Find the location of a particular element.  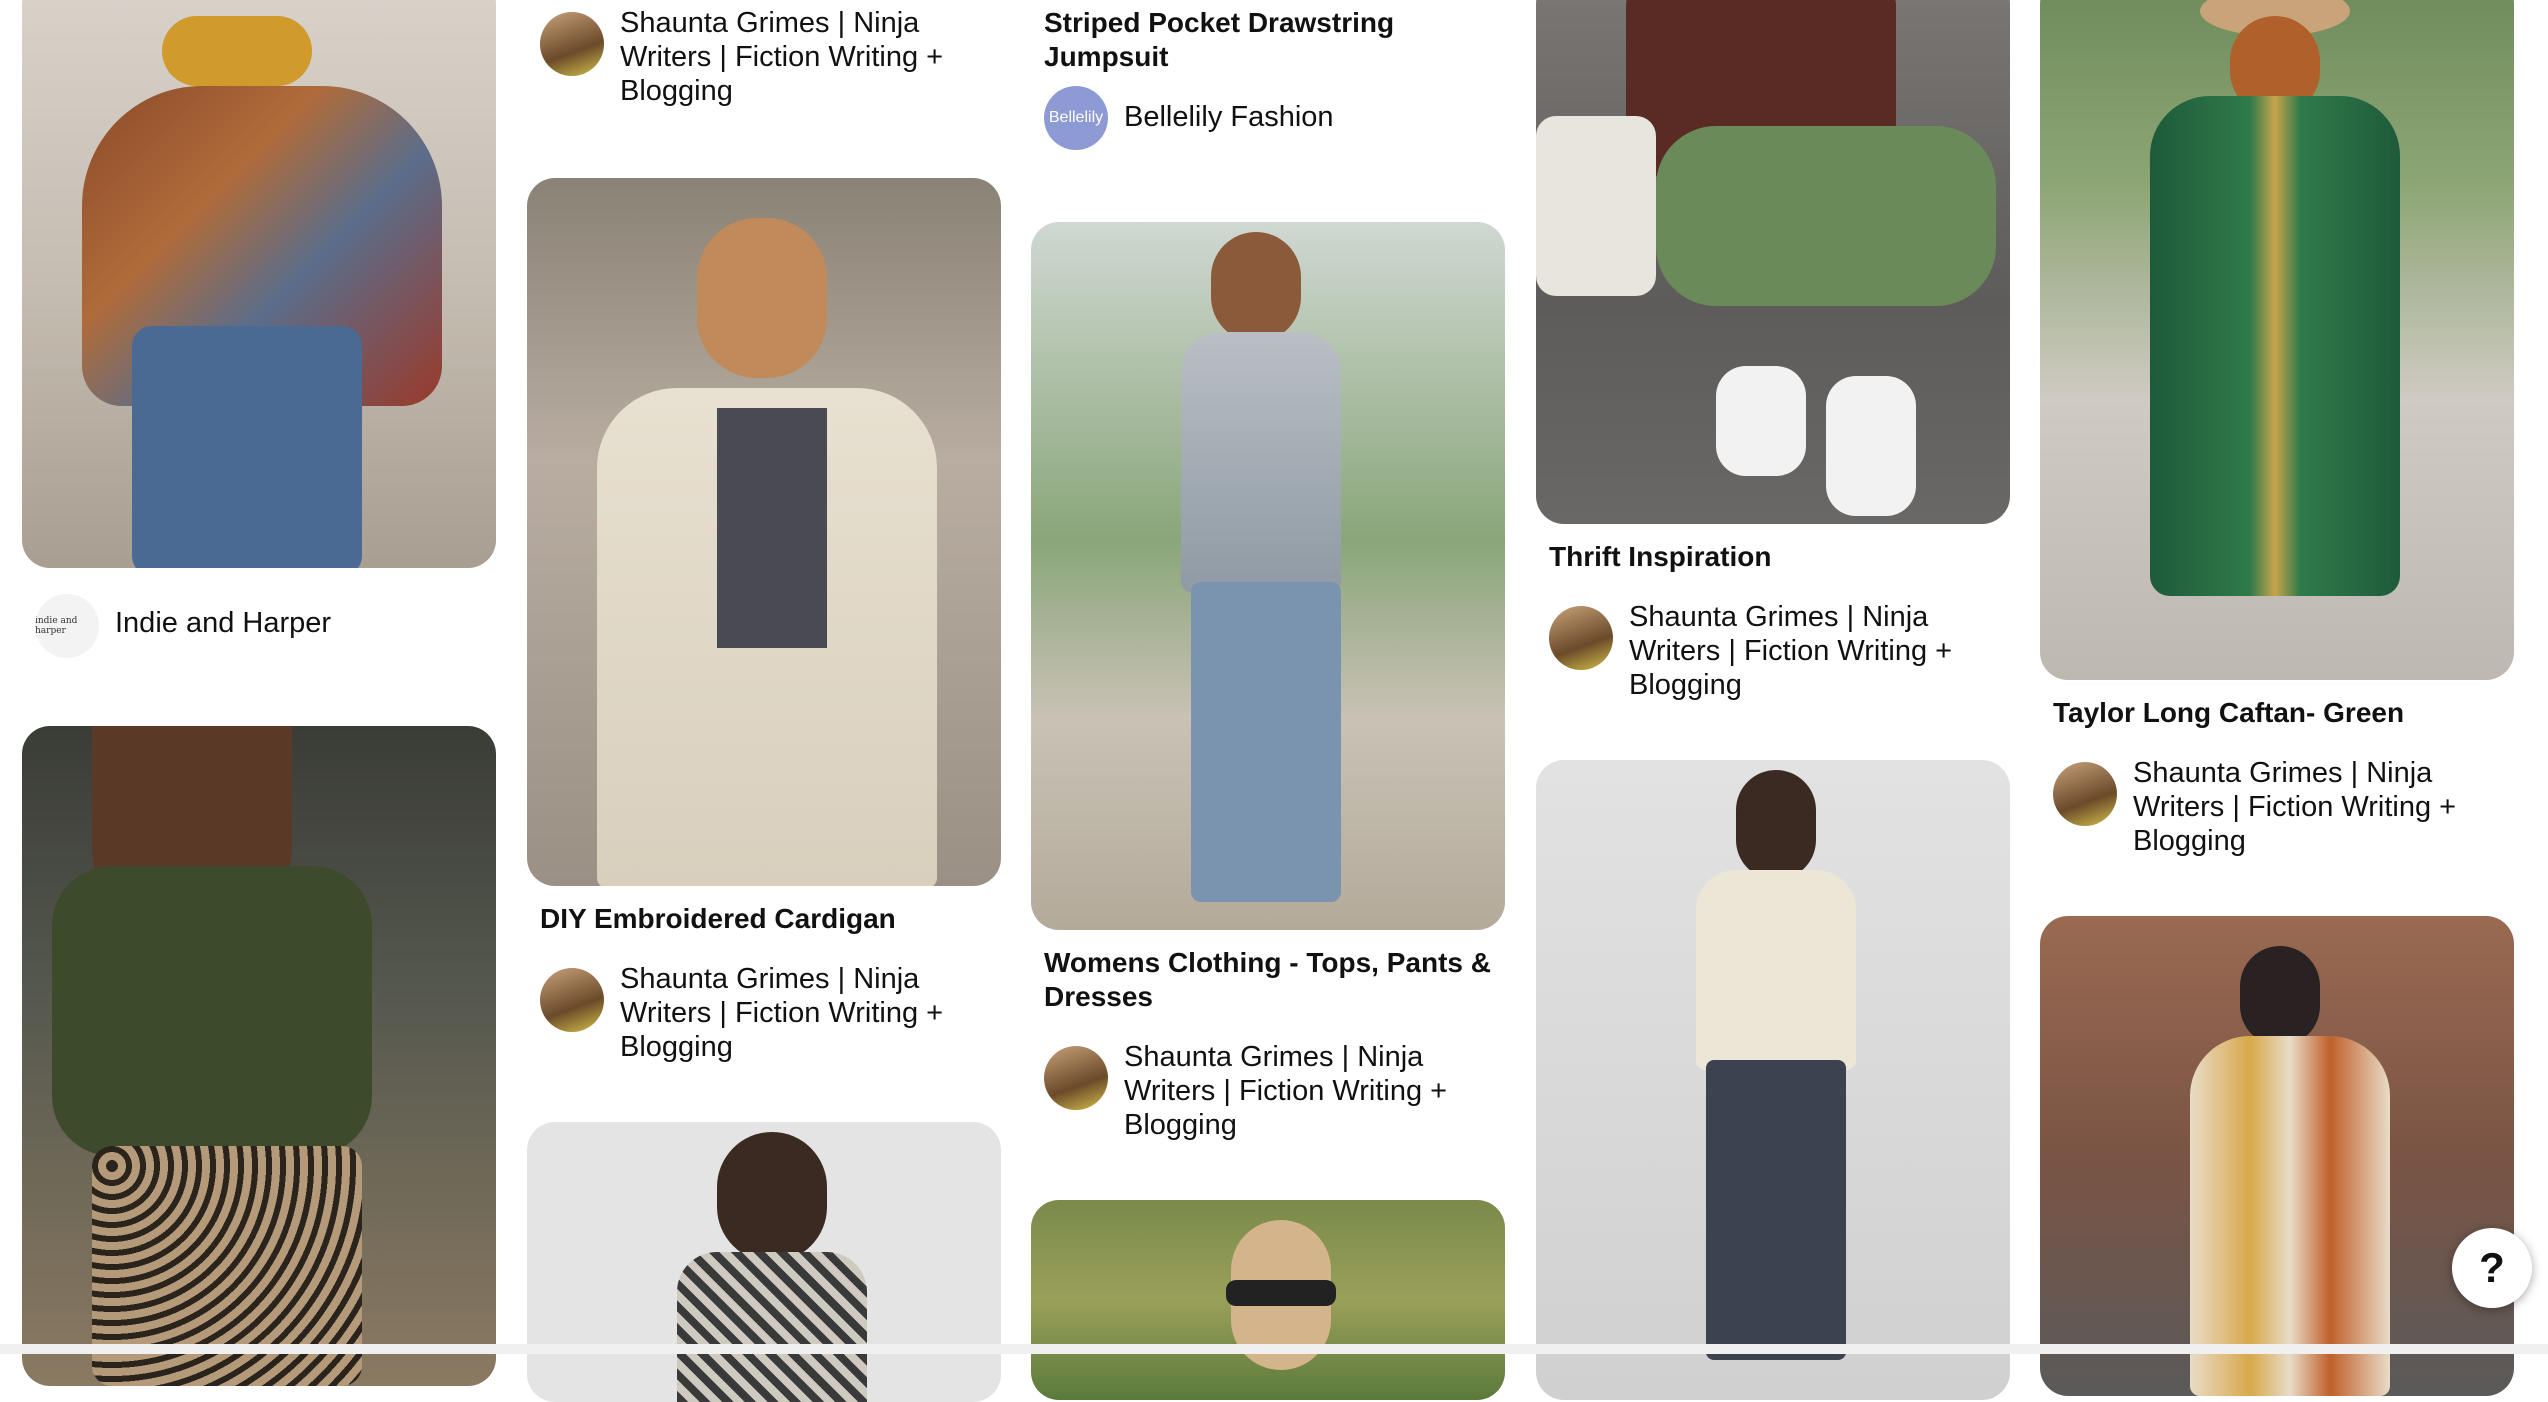

pin-title: Womens Clothing - Tops, Pants & Dresses is located at coordinates (1268, 980).